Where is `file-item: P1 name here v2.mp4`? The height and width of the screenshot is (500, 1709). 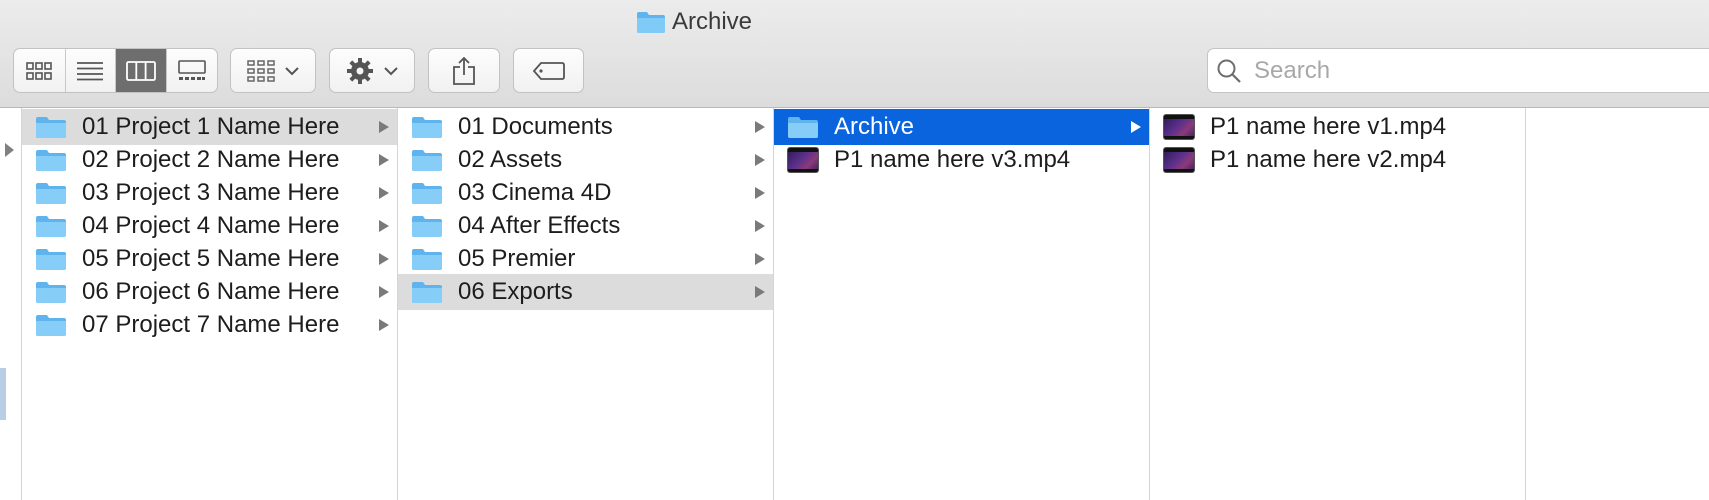
file-item: P1 name here v2.mp4 is located at coordinates (1337, 160).